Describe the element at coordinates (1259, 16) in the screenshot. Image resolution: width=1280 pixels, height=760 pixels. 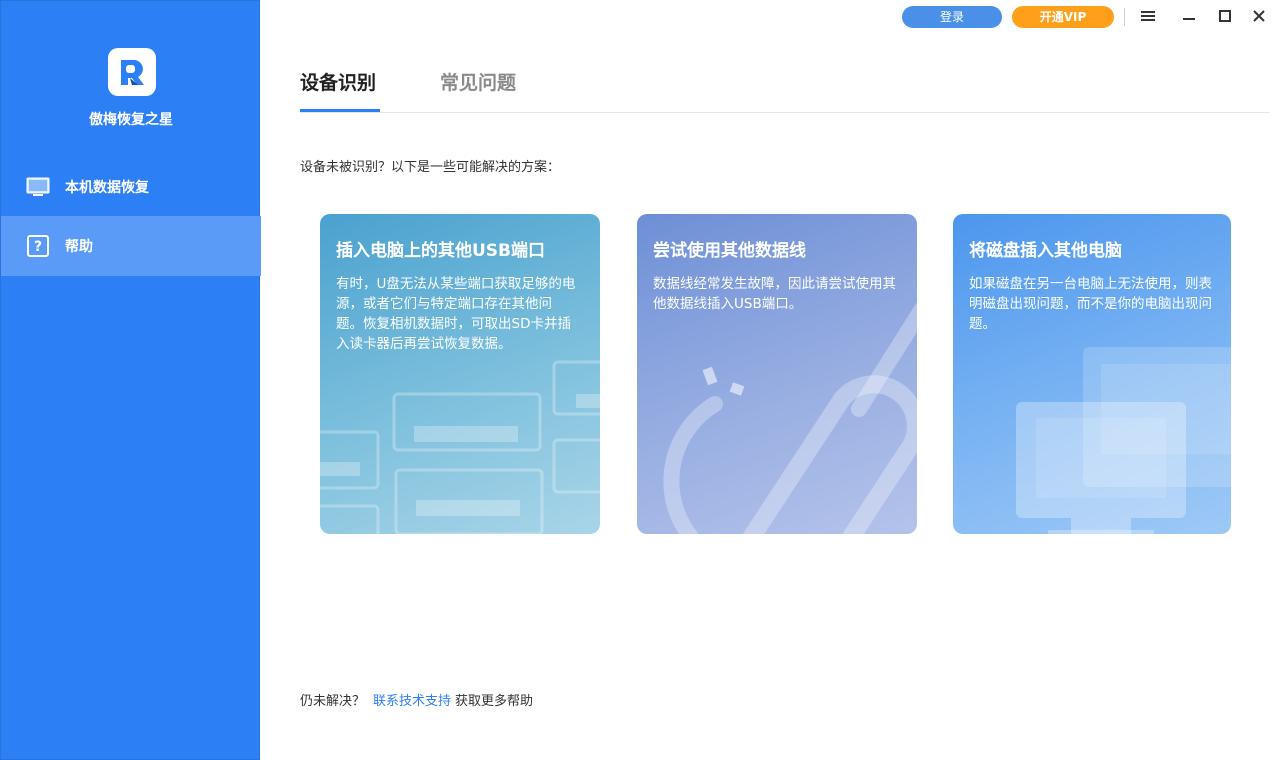
I see `close-icon` at that location.